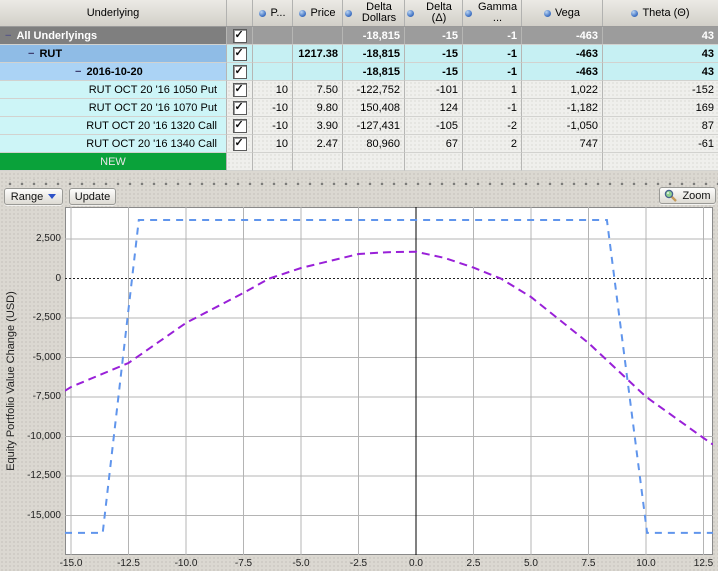 The width and height of the screenshot is (718, 571). What do you see at coordinates (113, 126) in the screenshot?
I see `row-label: RUT OCT 20 '16 1320 Call` at bounding box center [113, 126].